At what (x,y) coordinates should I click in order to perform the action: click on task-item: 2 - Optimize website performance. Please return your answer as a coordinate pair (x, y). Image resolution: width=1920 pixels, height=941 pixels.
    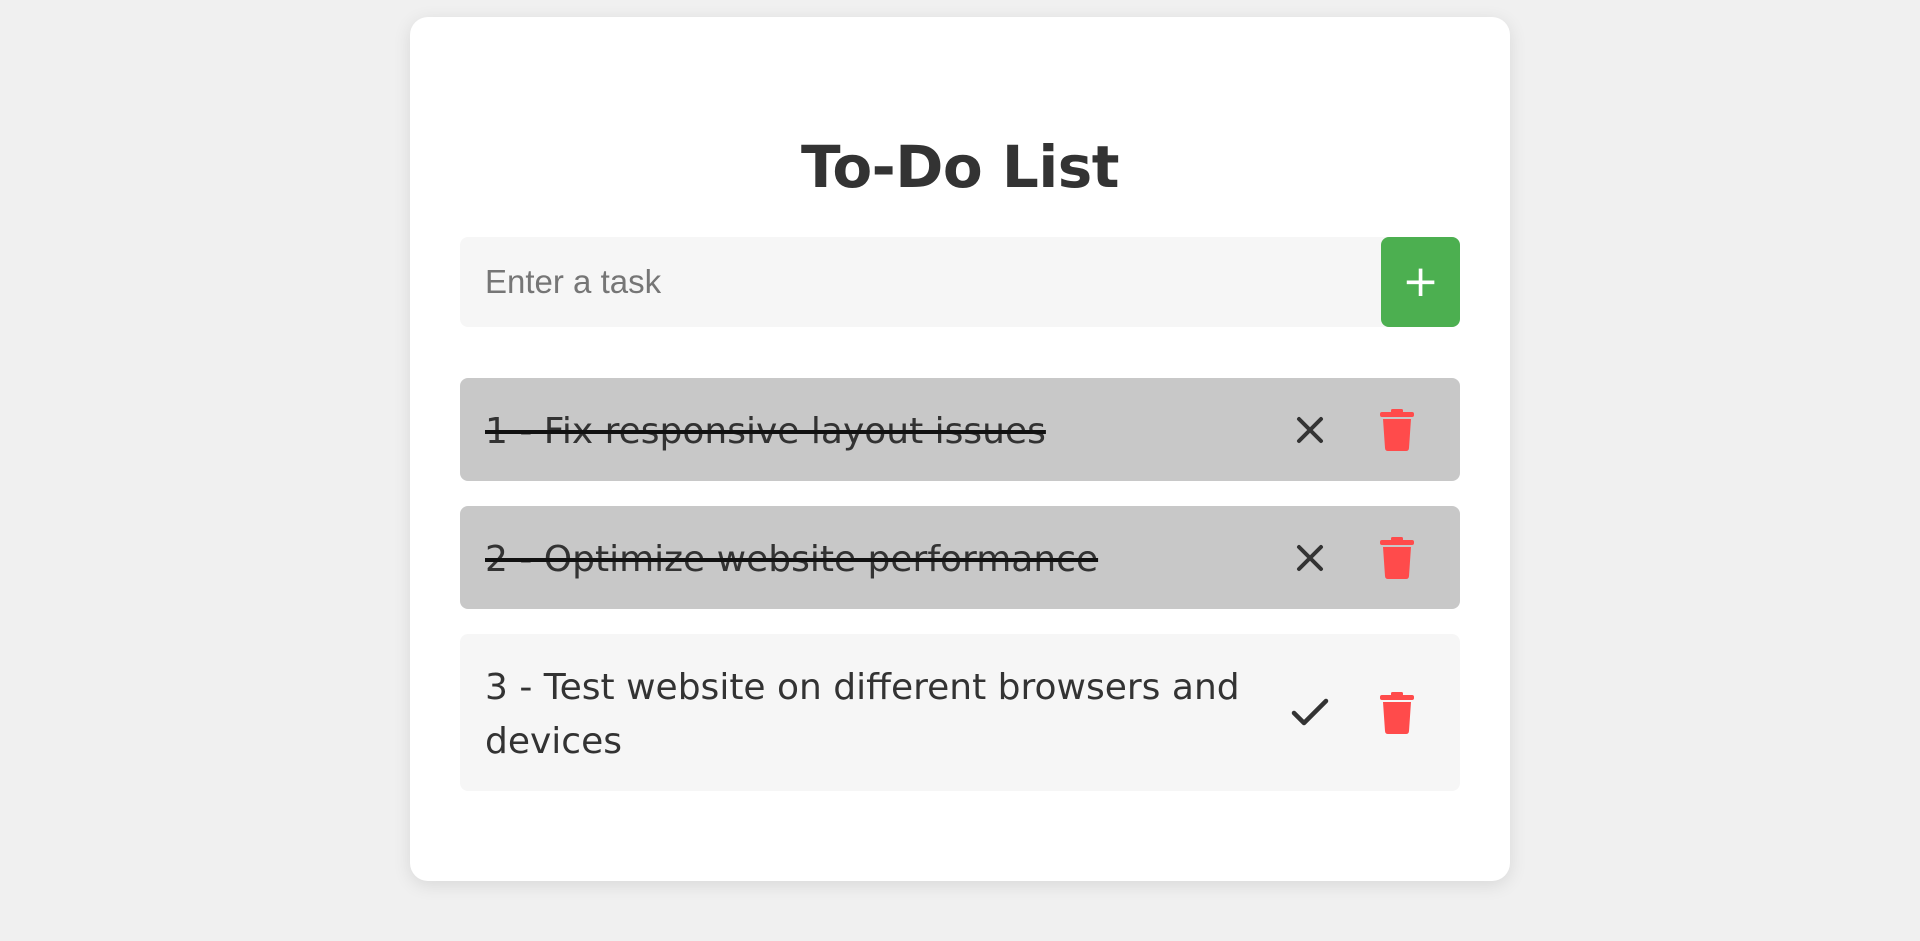
    Looking at the image, I should click on (960, 557).